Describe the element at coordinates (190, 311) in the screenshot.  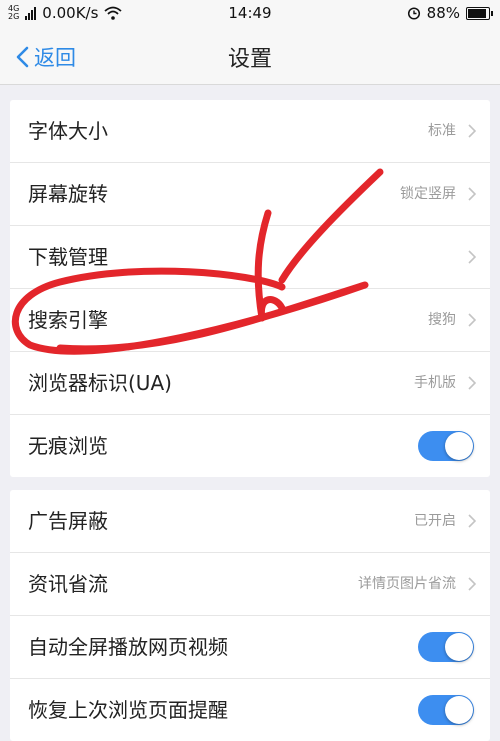
I see `annotation-circle-stroke` at that location.